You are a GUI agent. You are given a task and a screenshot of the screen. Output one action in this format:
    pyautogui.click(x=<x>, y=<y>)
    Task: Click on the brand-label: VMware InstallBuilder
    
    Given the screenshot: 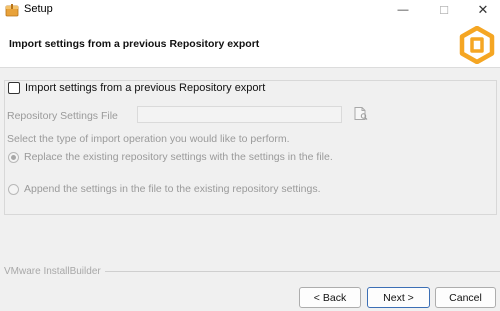 What is the action you would take?
    pyautogui.click(x=52, y=271)
    